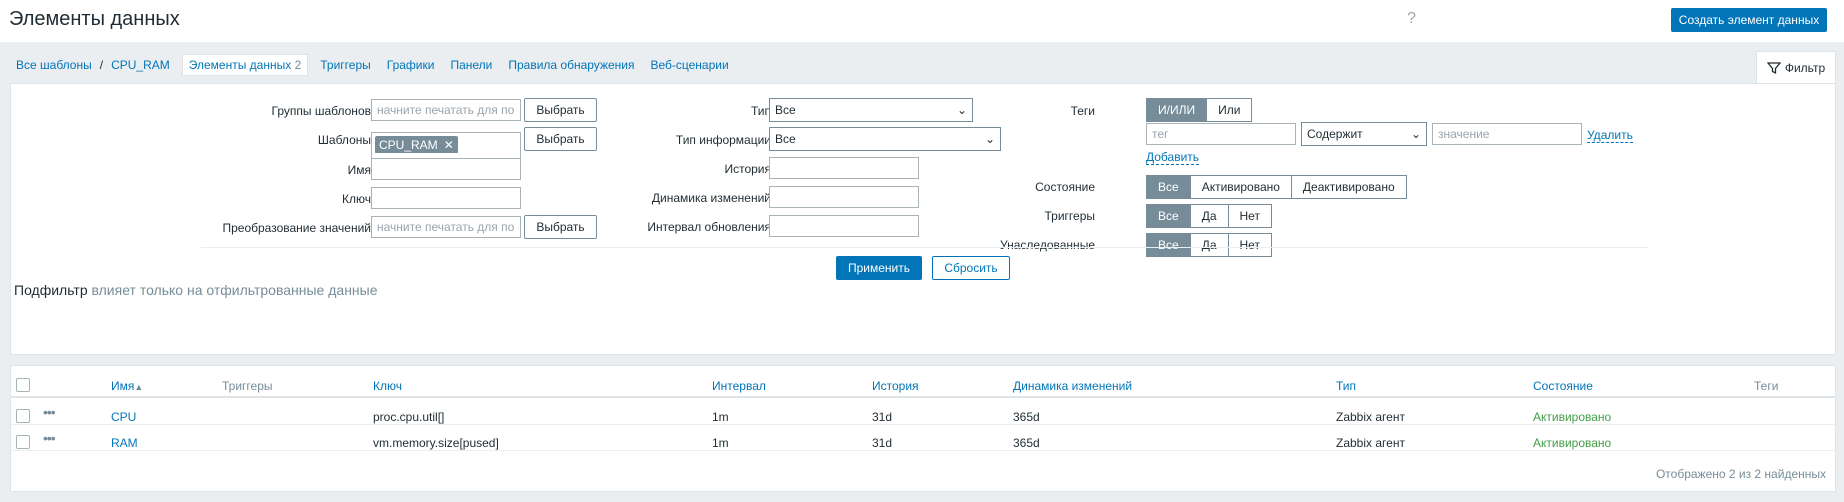 The image size is (1844, 502). I want to click on item-trends: 365d, so click(1026, 443).